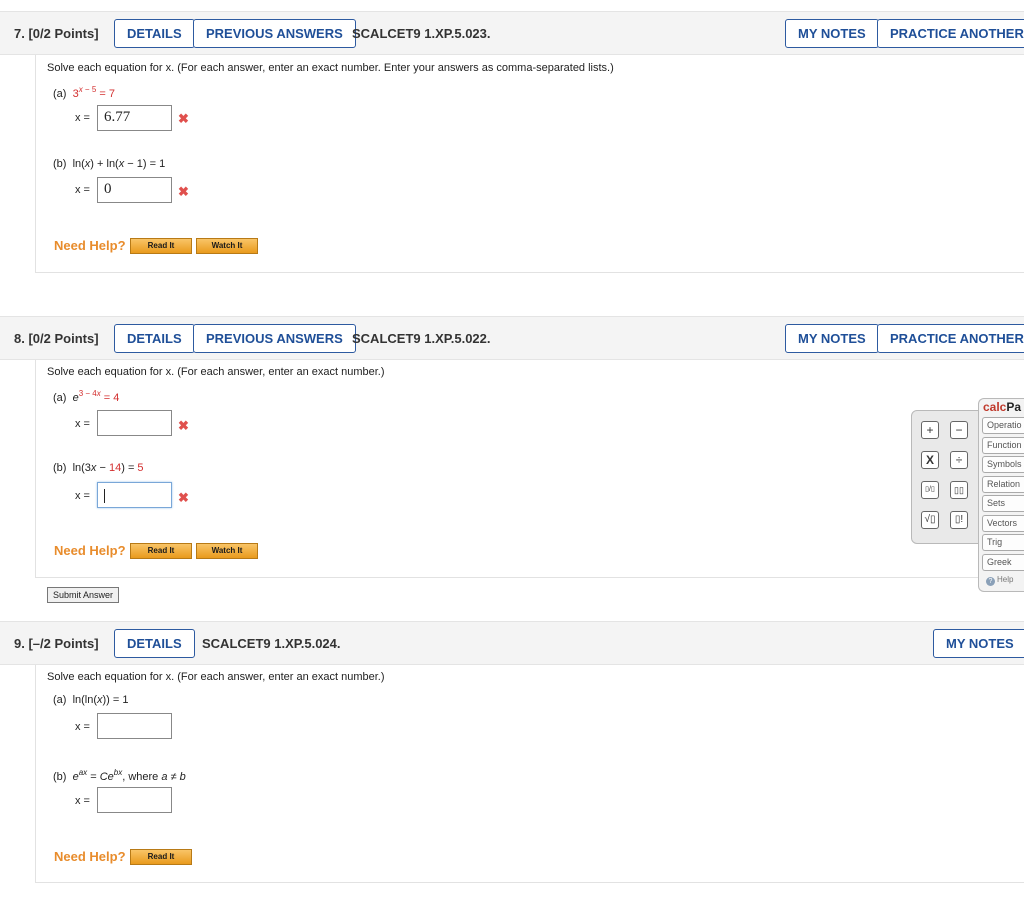  I want to click on problem-id: SCALCET9 1.XP.5.022., so click(421, 338).